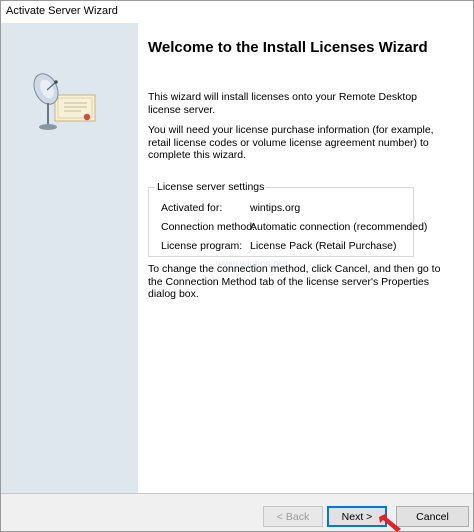  I want to click on page-title: Welcome to the Install Licenses Wizard, so click(288, 47).